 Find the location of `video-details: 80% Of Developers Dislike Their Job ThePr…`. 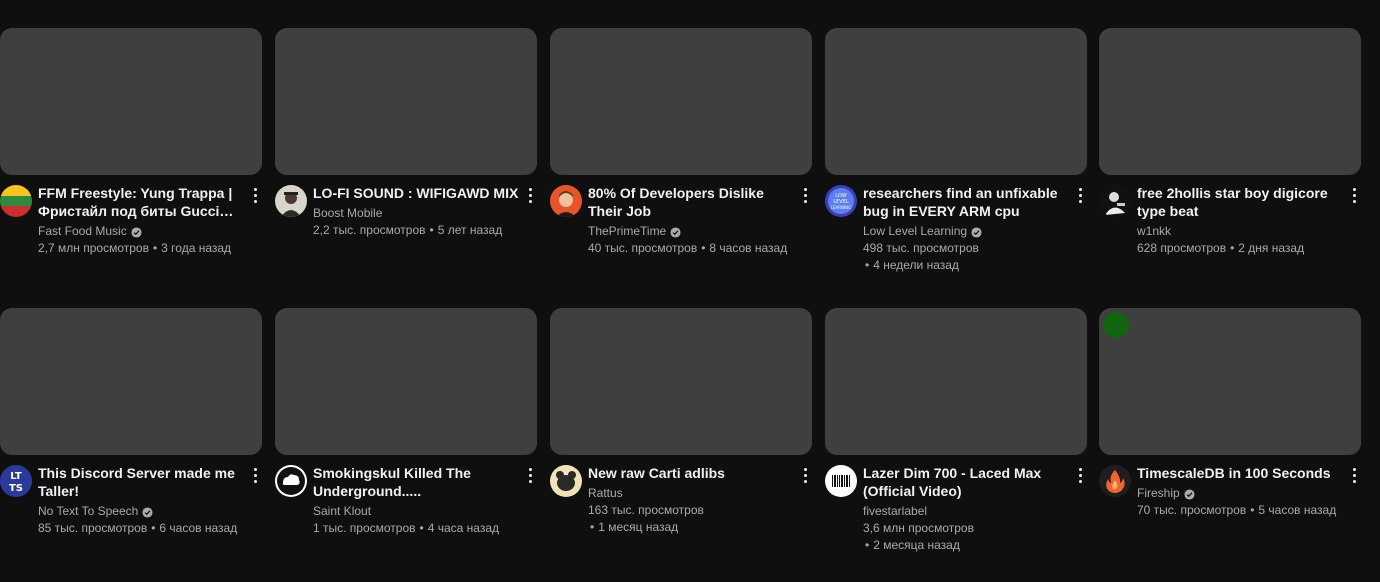

video-details: 80% Of Developers Dislike Their Job ThePr… is located at coordinates (692, 220).